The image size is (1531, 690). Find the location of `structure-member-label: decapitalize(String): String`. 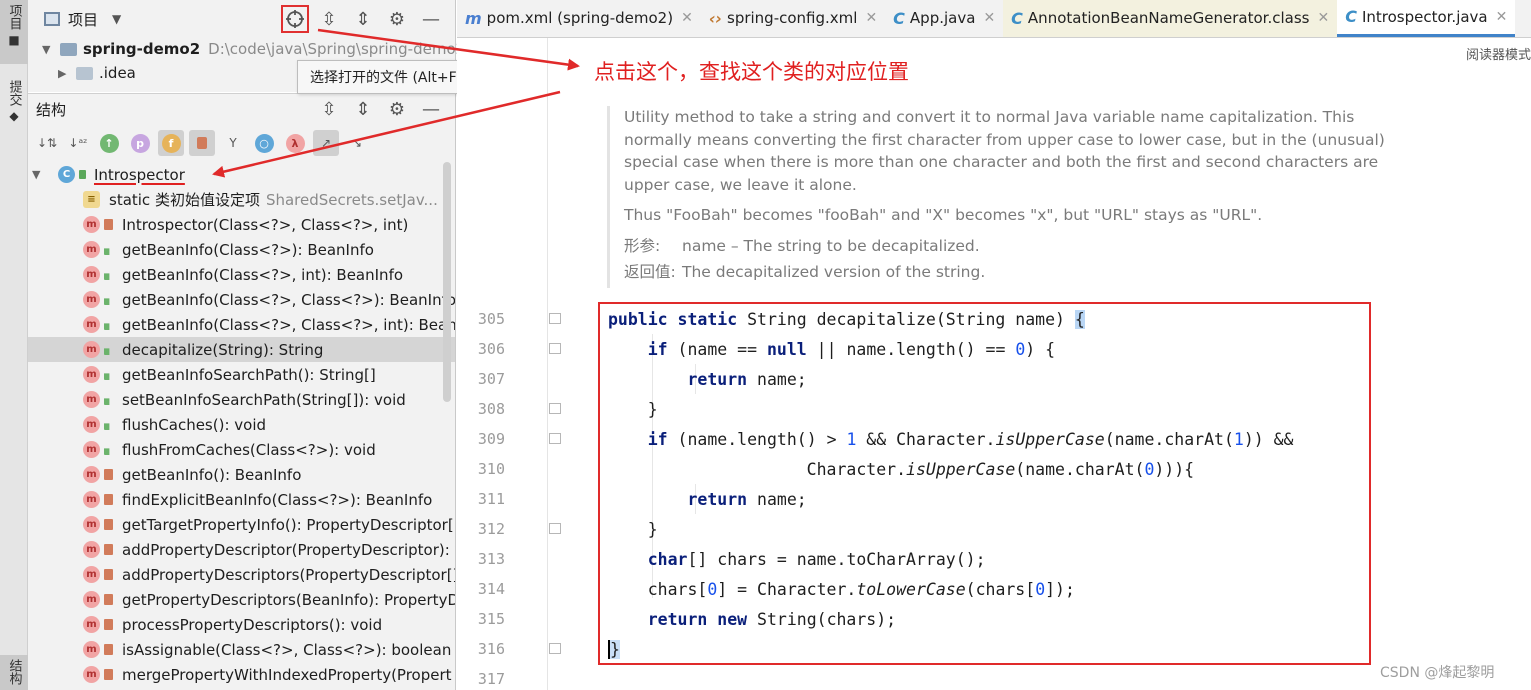

structure-member-label: decapitalize(String): String is located at coordinates (223, 349).